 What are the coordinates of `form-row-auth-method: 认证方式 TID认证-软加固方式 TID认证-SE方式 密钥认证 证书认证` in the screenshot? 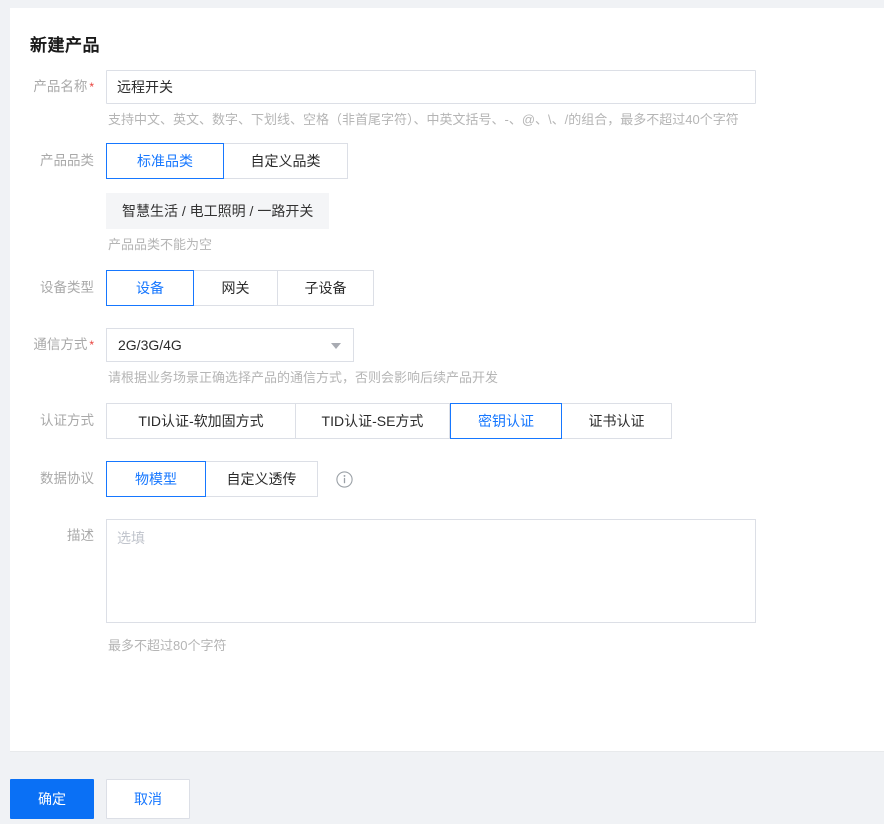 It's located at (447, 421).